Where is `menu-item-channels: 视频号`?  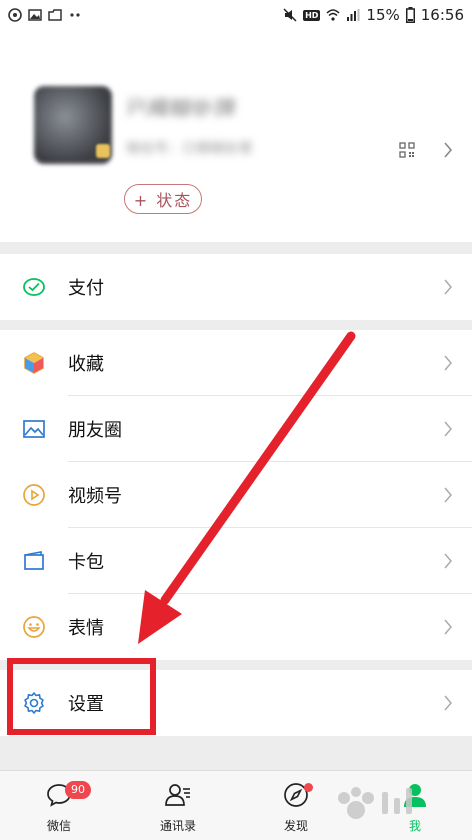 menu-item-channels: 视频号 is located at coordinates (236, 495).